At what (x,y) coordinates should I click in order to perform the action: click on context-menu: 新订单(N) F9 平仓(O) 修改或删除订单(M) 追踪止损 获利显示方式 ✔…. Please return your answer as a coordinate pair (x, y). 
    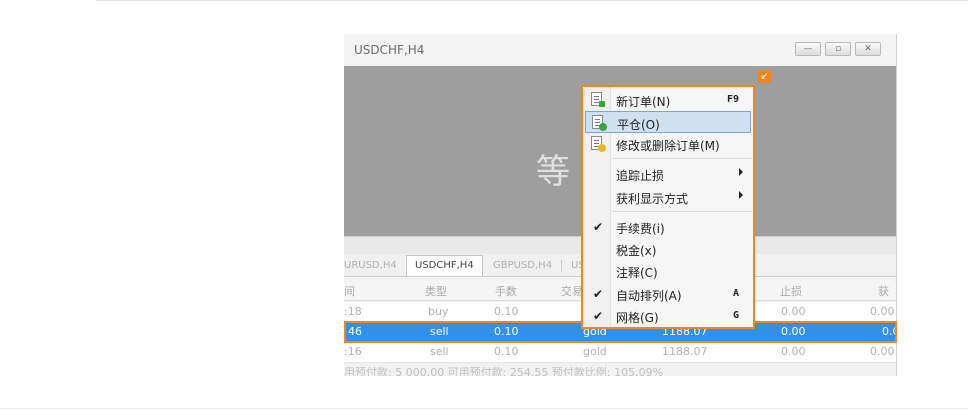
    Looking at the image, I should click on (668, 207).